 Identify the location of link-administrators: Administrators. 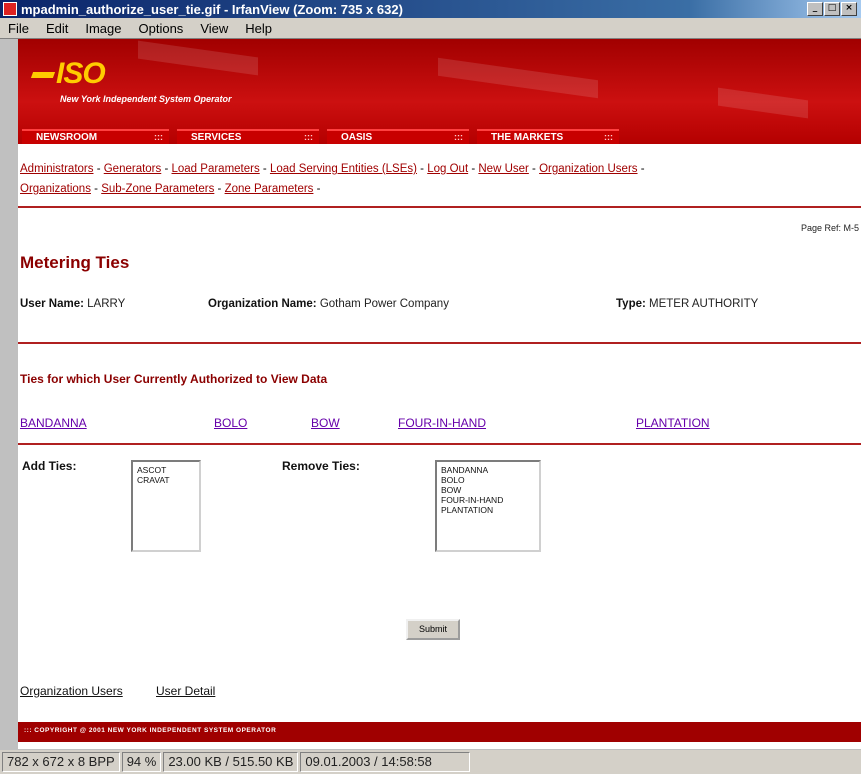
(57, 169).